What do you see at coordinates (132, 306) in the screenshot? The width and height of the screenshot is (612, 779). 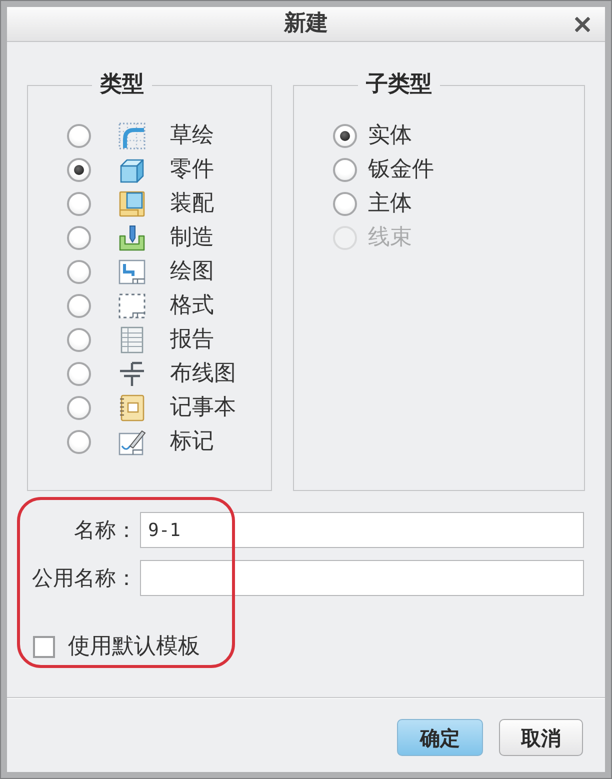 I see `dashed-sheet-icon` at bounding box center [132, 306].